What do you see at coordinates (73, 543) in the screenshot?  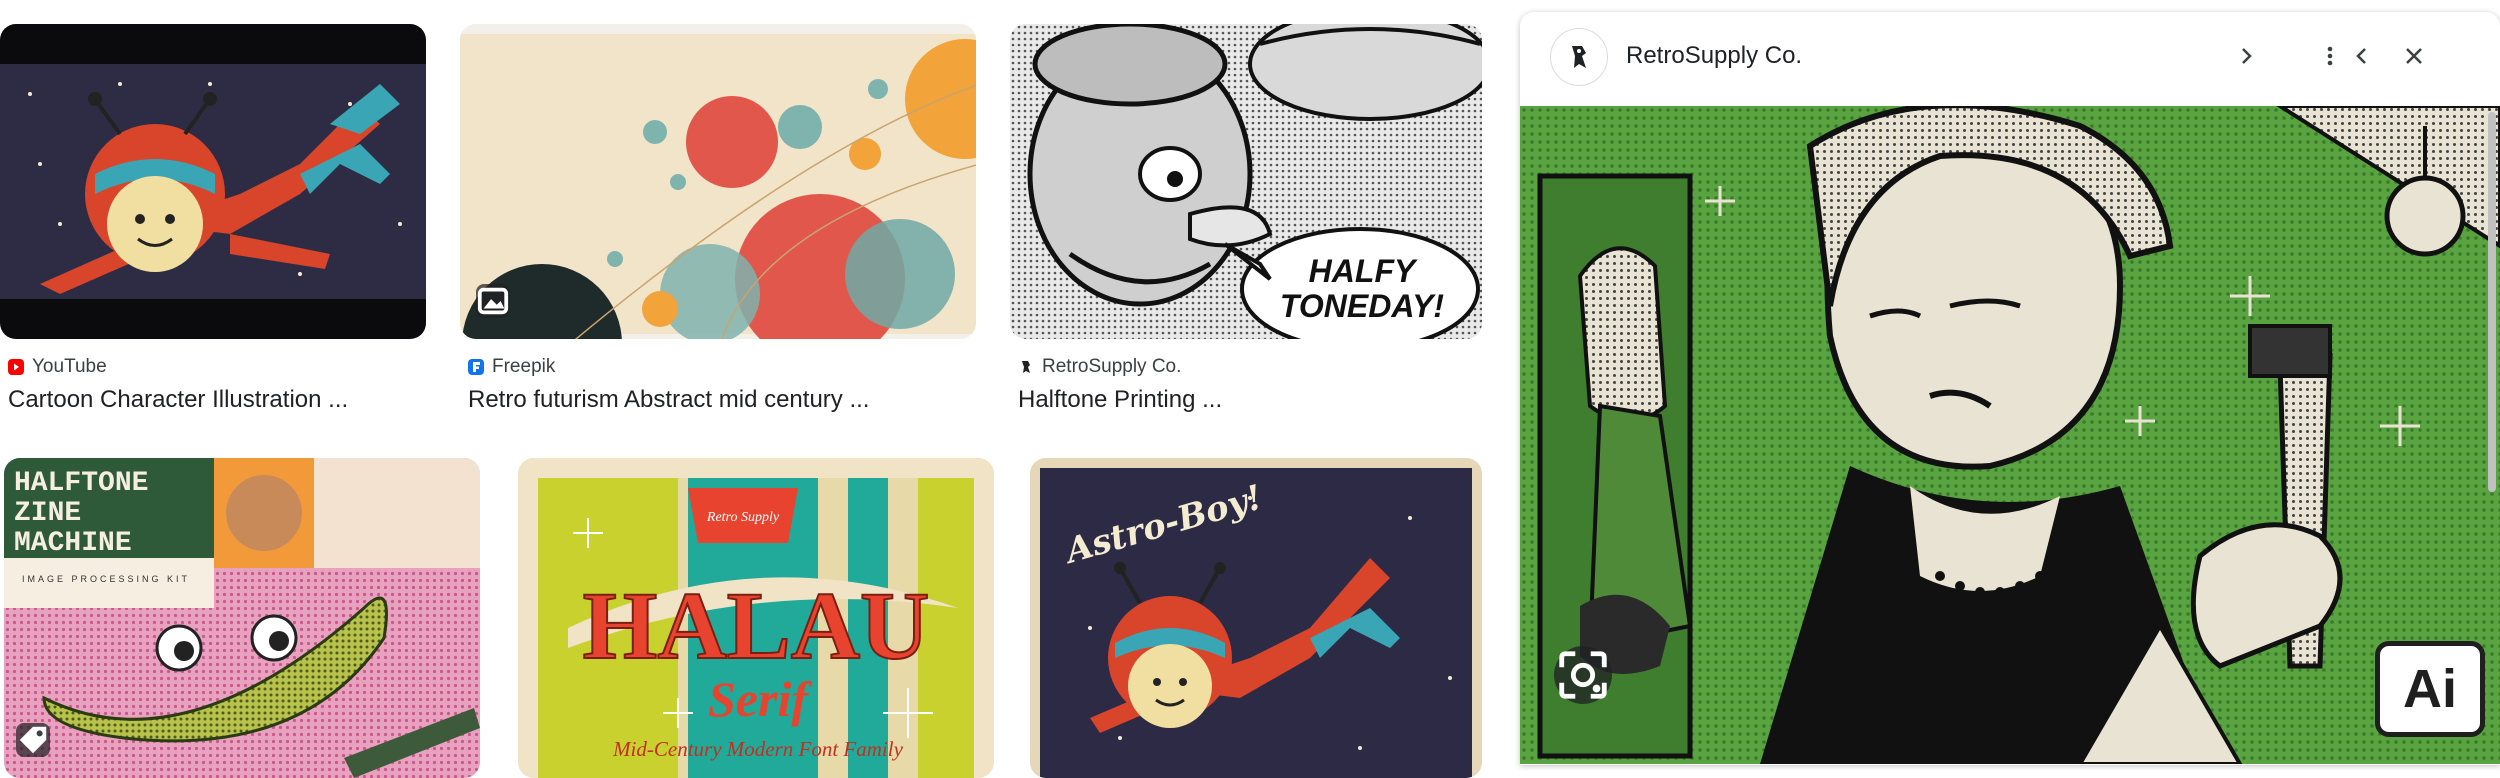 I see `zine-title-line3: MACHINE` at bounding box center [73, 543].